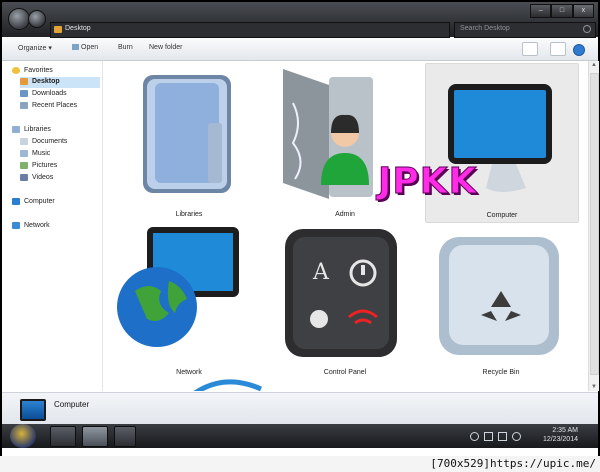 The height and width of the screenshot is (472, 600). Describe the element at coordinates (60, 94) in the screenshot. I see `sidebar-item-downloads: Downloads` at that location.